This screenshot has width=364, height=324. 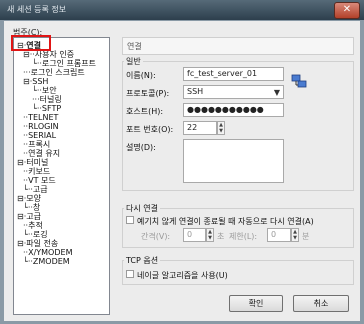 What do you see at coordinates (57, 72) in the screenshot?
I see `tree-item-label: 로그인 스크립트` at bounding box center [57, 72].